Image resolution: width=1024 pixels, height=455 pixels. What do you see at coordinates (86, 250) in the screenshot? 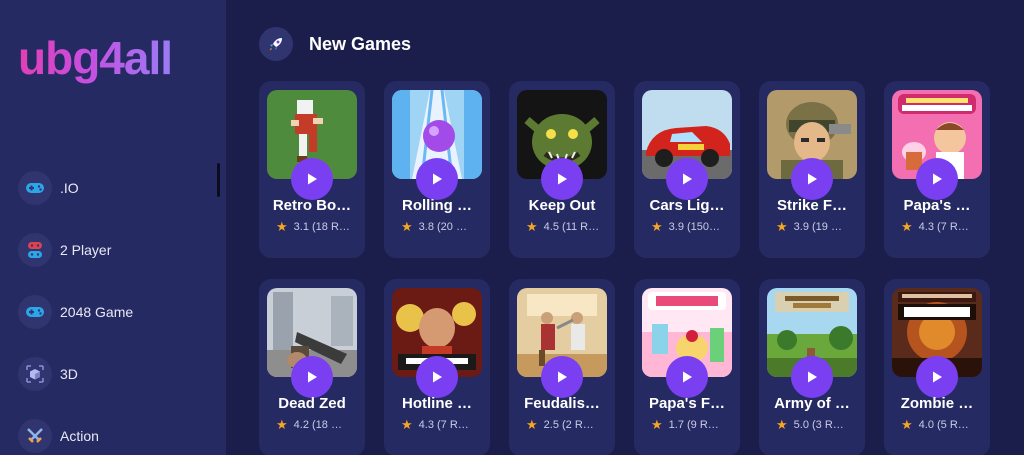
I see `sidebar-item-label: 2 Player` at bounding box center [86, 250].